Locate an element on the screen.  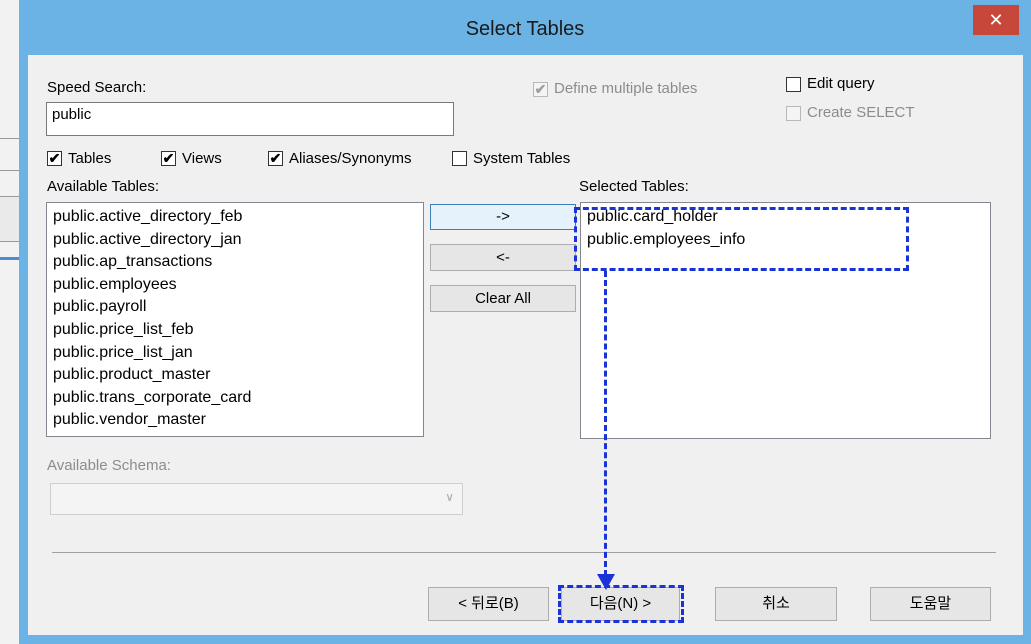
chevron-down-icon: ∨ is located at coordinates (449, 497).